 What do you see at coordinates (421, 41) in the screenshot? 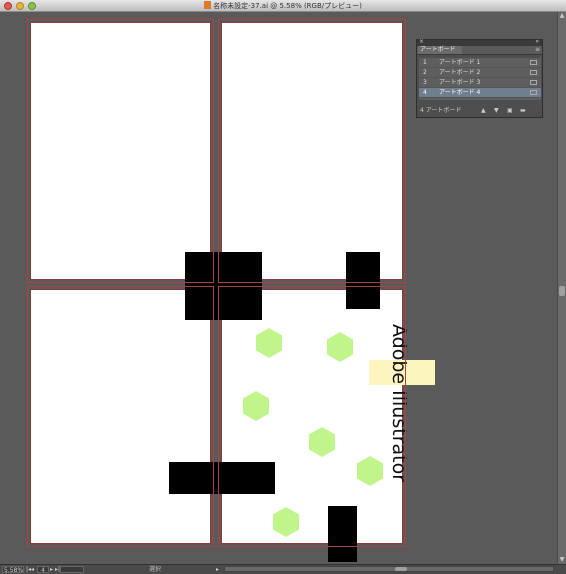
I see `panel-close-icon: ×` at bounding box center [421, 41].